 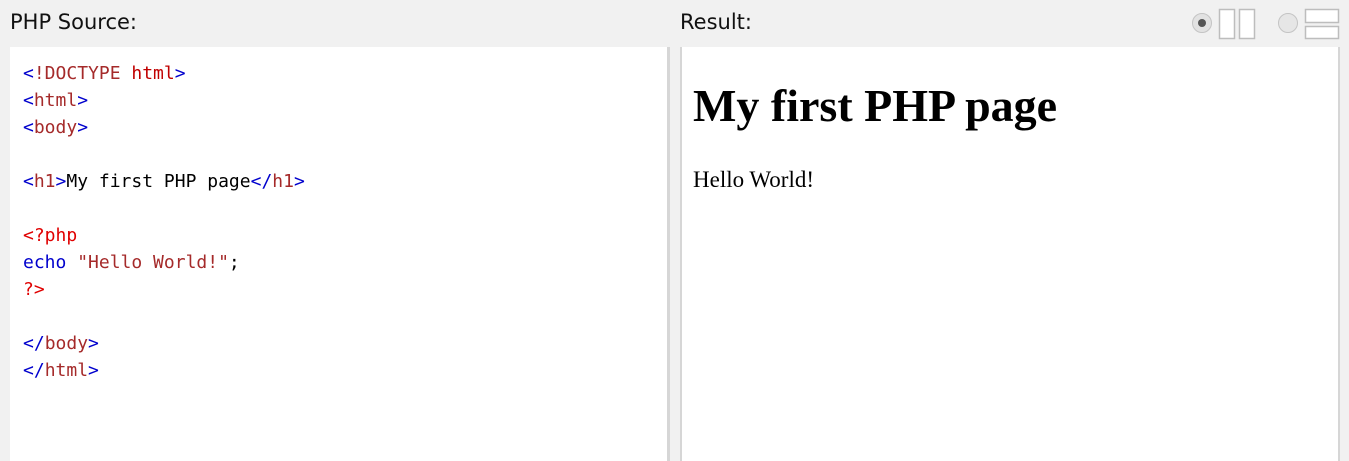 What do you see at coordinates (234, 262) in the screenshot?
I see `code-token-plain: ;` at bounding box center [234, 262].